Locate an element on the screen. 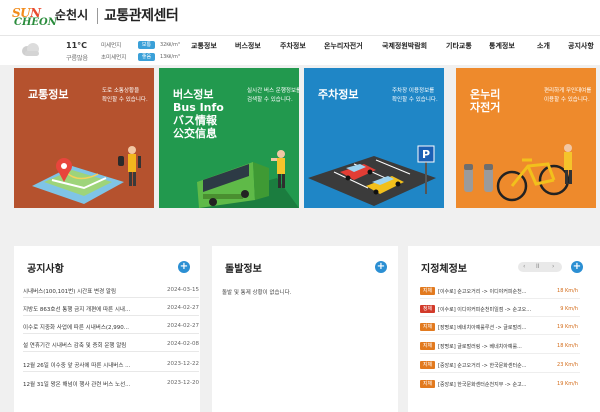 Image resolution: width=600 pixels, height=412 pixels. notice-title: 공지사항 is located at coordinates (45, 269).